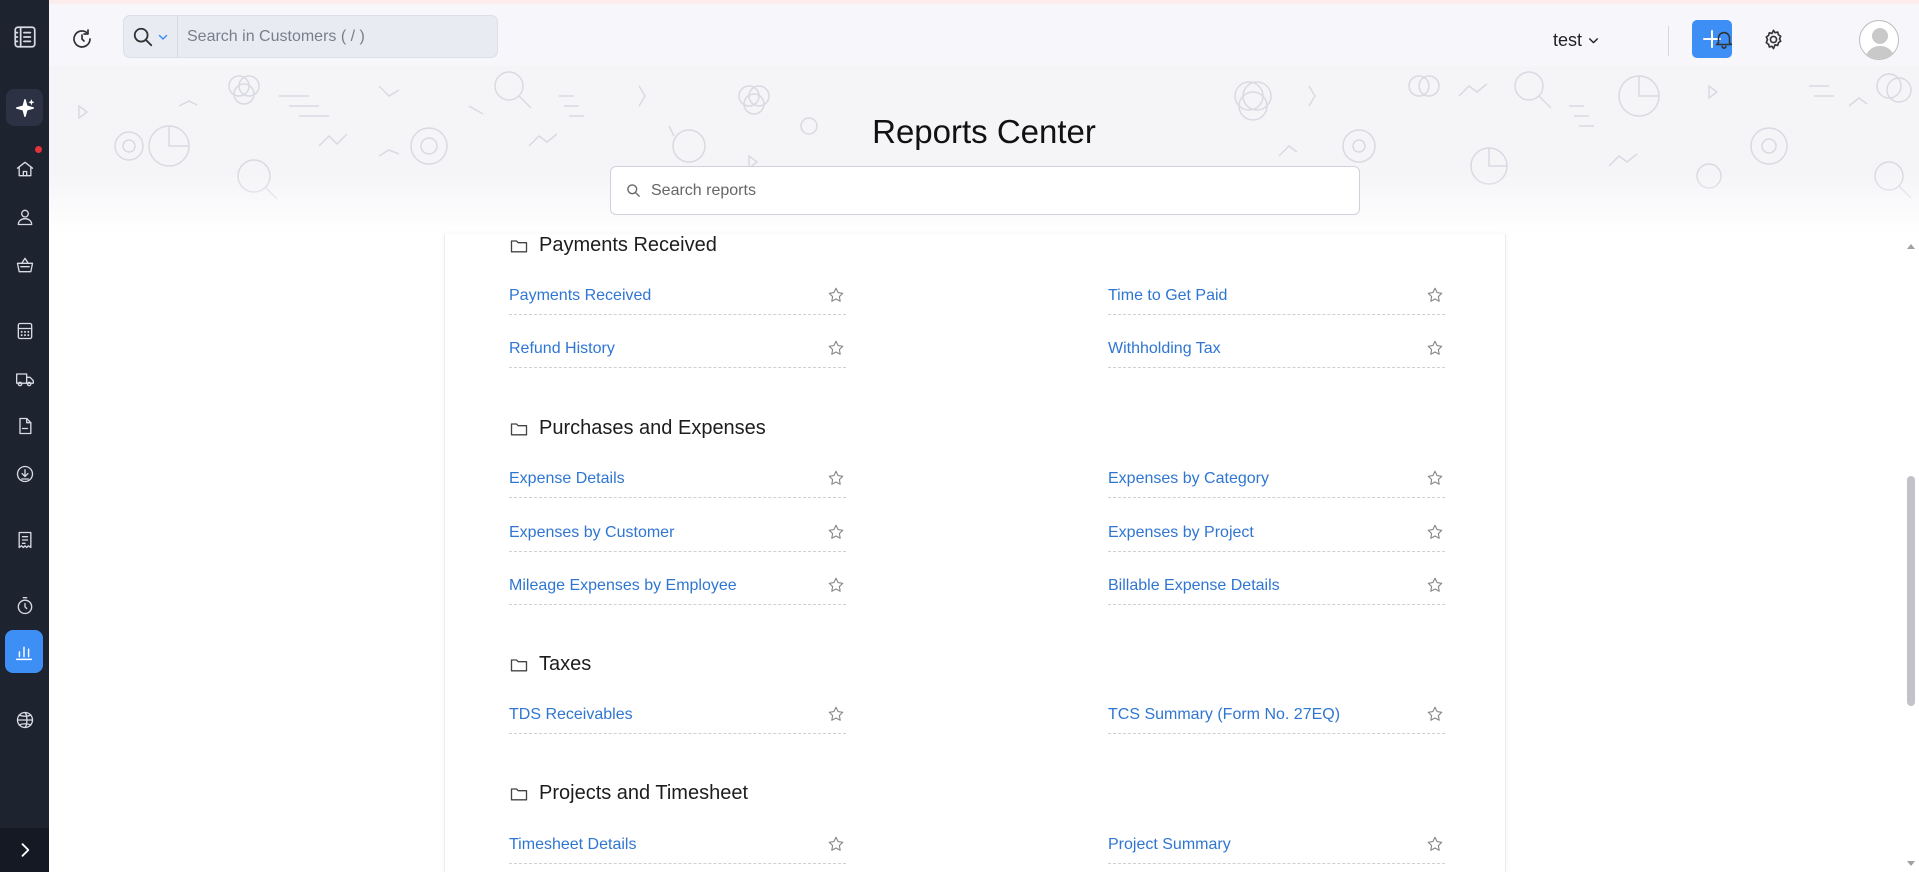 The height and width of the screenshot is (872, 1919). What do you see at coordinates (677, 350) in the screenshot?
I see `report-item: Refund History` at bounding box center [677, 350].